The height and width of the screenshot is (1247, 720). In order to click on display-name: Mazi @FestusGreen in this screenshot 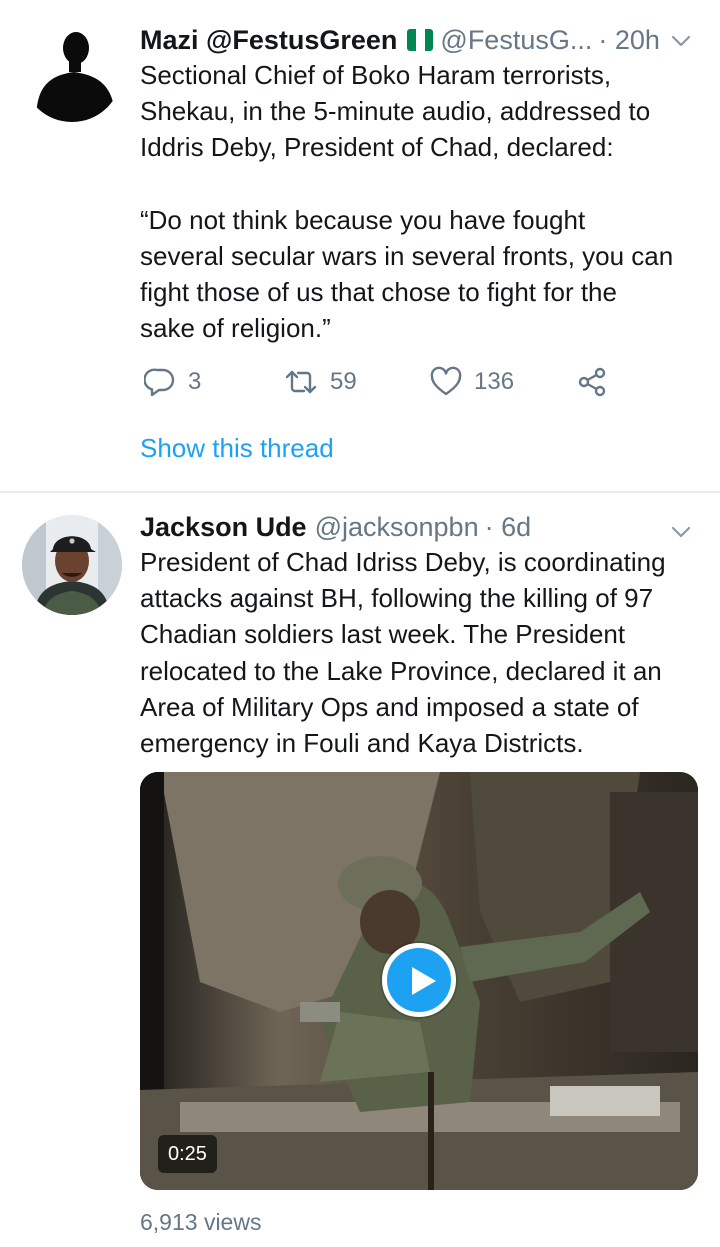, I will do `click(268, 40)`.